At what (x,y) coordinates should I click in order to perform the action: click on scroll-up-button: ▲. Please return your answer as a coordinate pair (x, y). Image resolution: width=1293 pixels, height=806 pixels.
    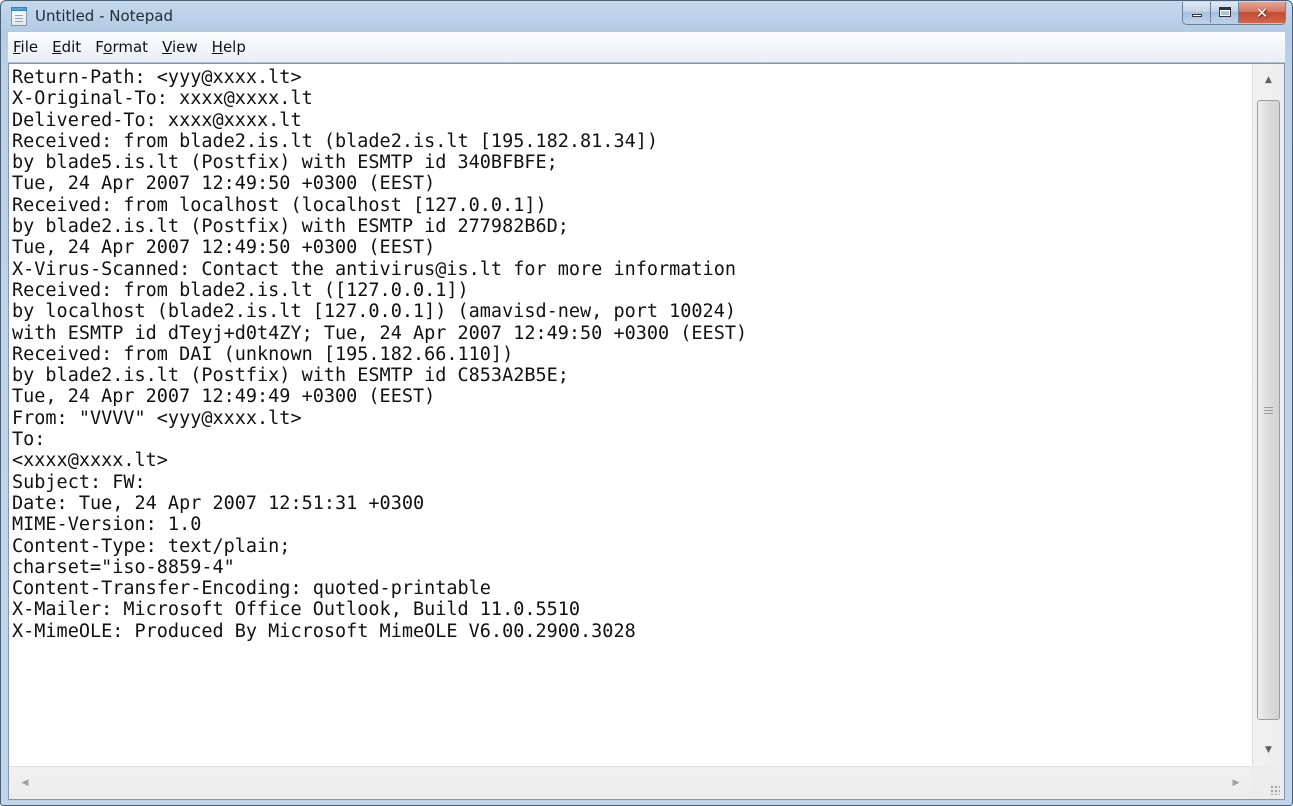
    Looking at the image, I should click on (1268, 80).